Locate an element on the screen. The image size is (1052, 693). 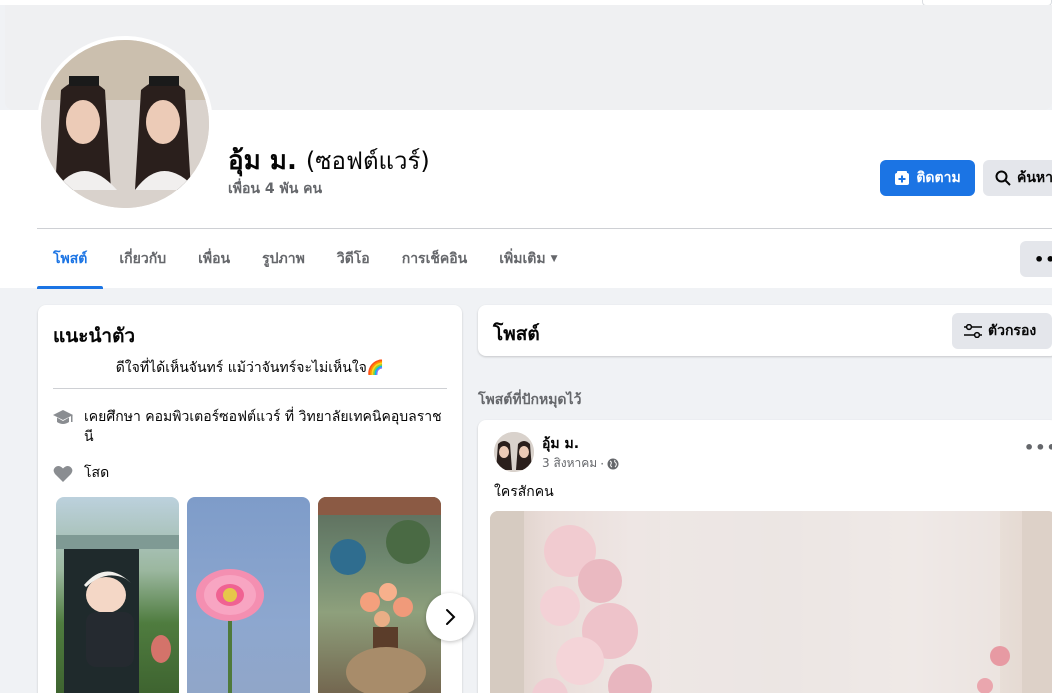
follow-button: ติดตาม is located at coordinates (927, 178).